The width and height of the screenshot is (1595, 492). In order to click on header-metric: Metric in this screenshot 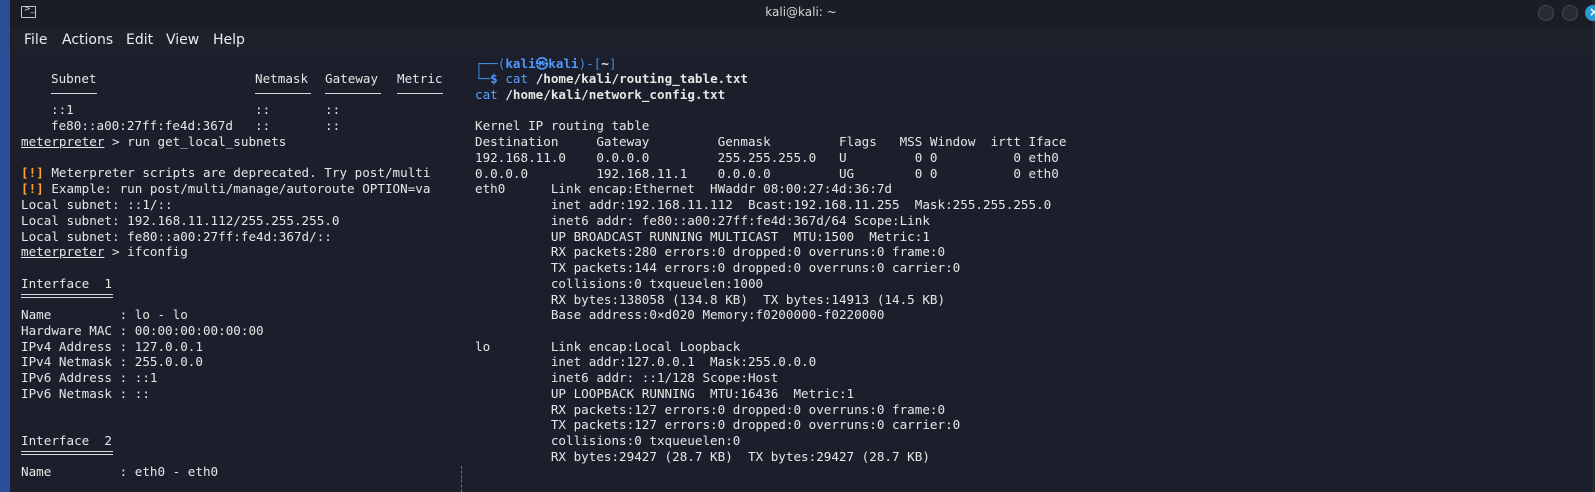, I will do `click(420, 78)`.